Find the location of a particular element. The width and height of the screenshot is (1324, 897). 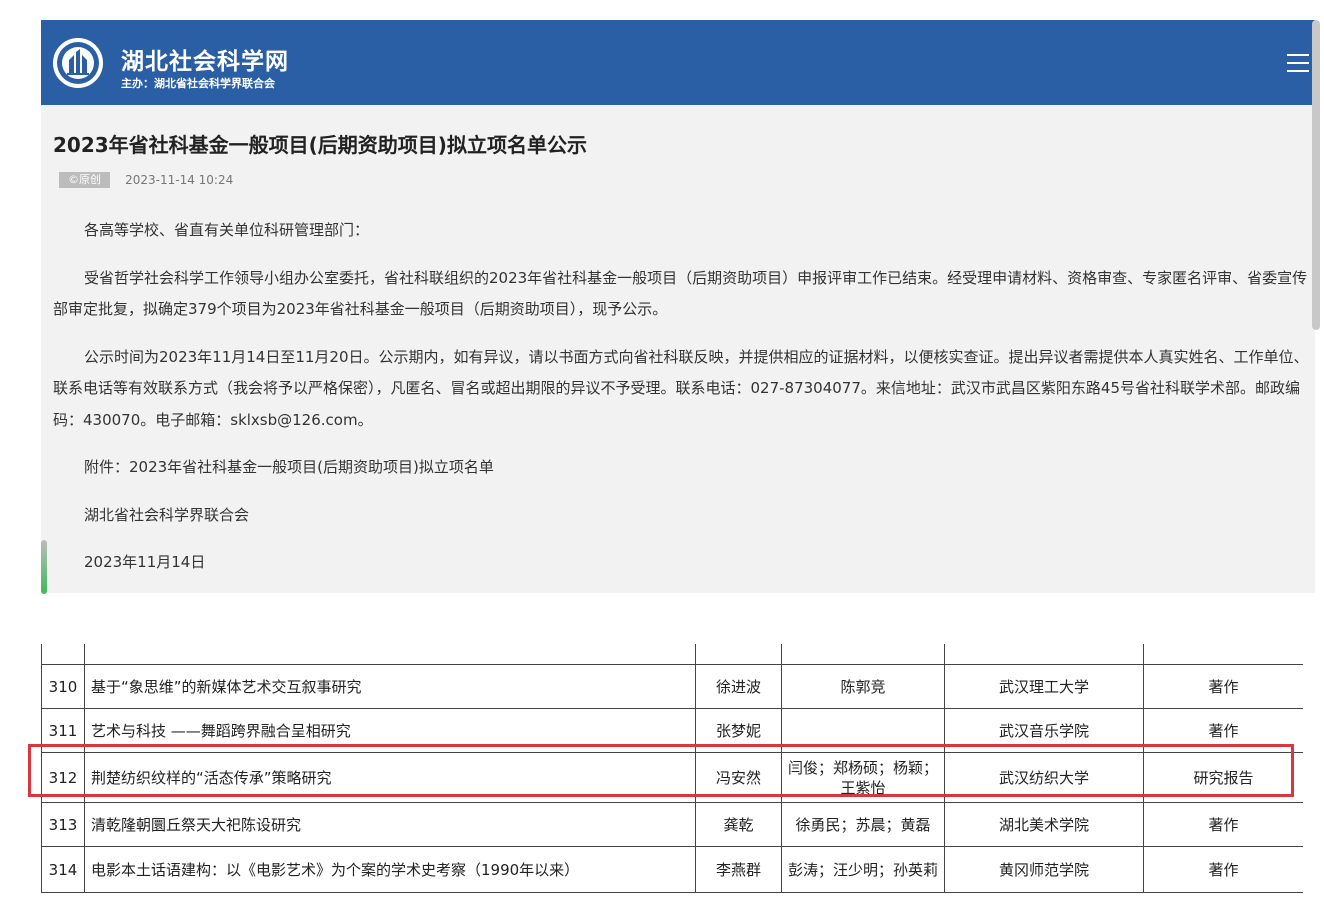

table-row: 311 艺术与科技 ——舞蹈跨界融合呈相研究 张梦妮 武汉音乐学院 著作 is located at coordinates (672, 730).